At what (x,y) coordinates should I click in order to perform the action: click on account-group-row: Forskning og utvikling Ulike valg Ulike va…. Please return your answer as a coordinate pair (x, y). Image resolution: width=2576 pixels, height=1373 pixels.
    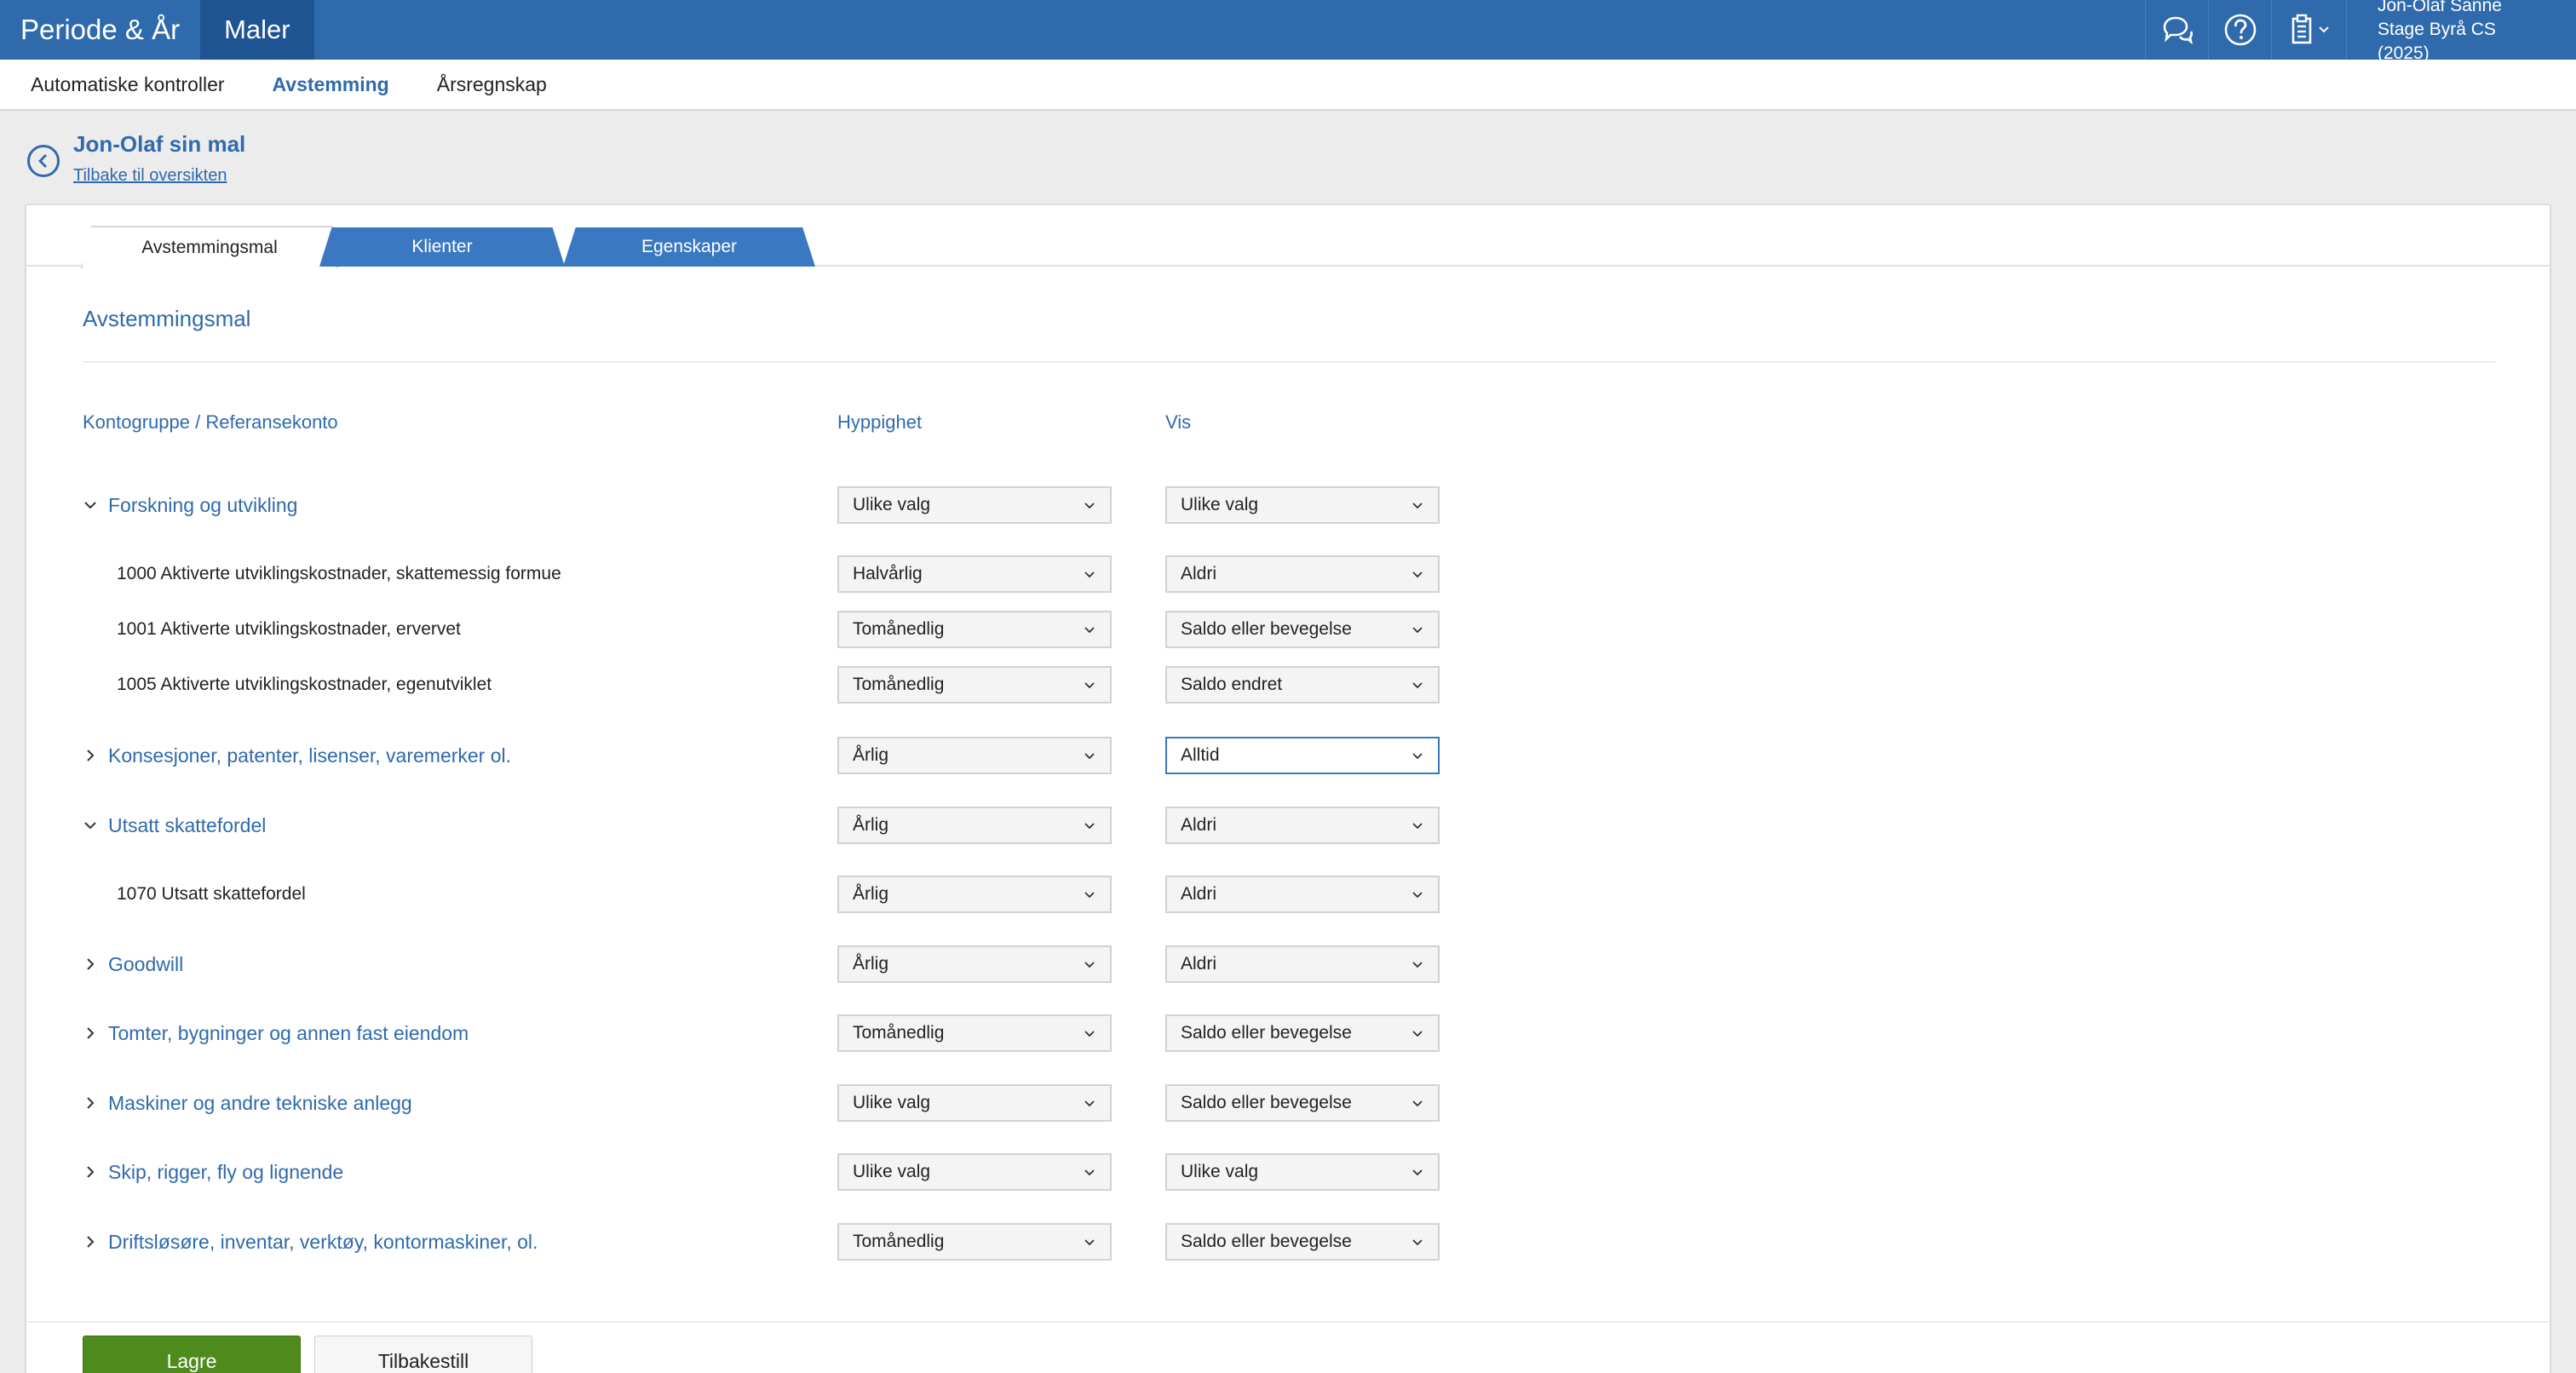
    Looking at the image, I should click on (1288, 505).